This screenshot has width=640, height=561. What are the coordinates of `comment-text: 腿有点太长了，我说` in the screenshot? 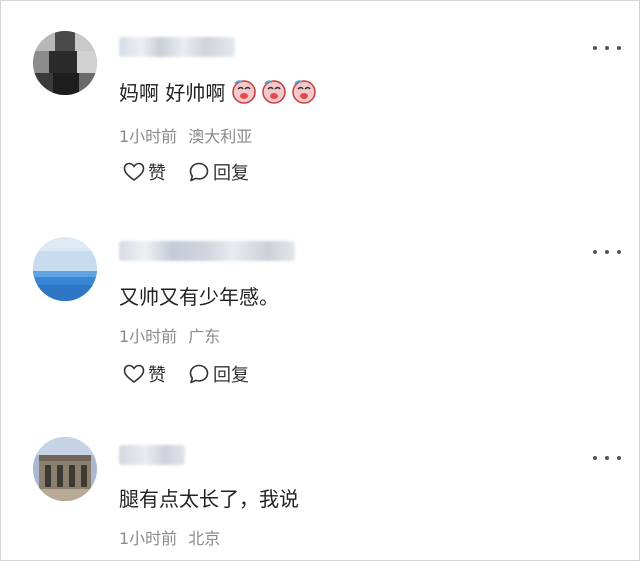 It's located at (209, 497).